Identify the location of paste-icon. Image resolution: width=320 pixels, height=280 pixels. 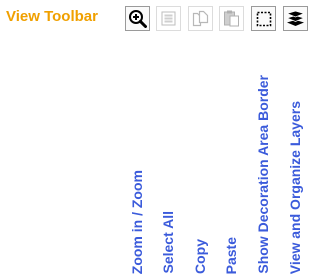
(231, 18).